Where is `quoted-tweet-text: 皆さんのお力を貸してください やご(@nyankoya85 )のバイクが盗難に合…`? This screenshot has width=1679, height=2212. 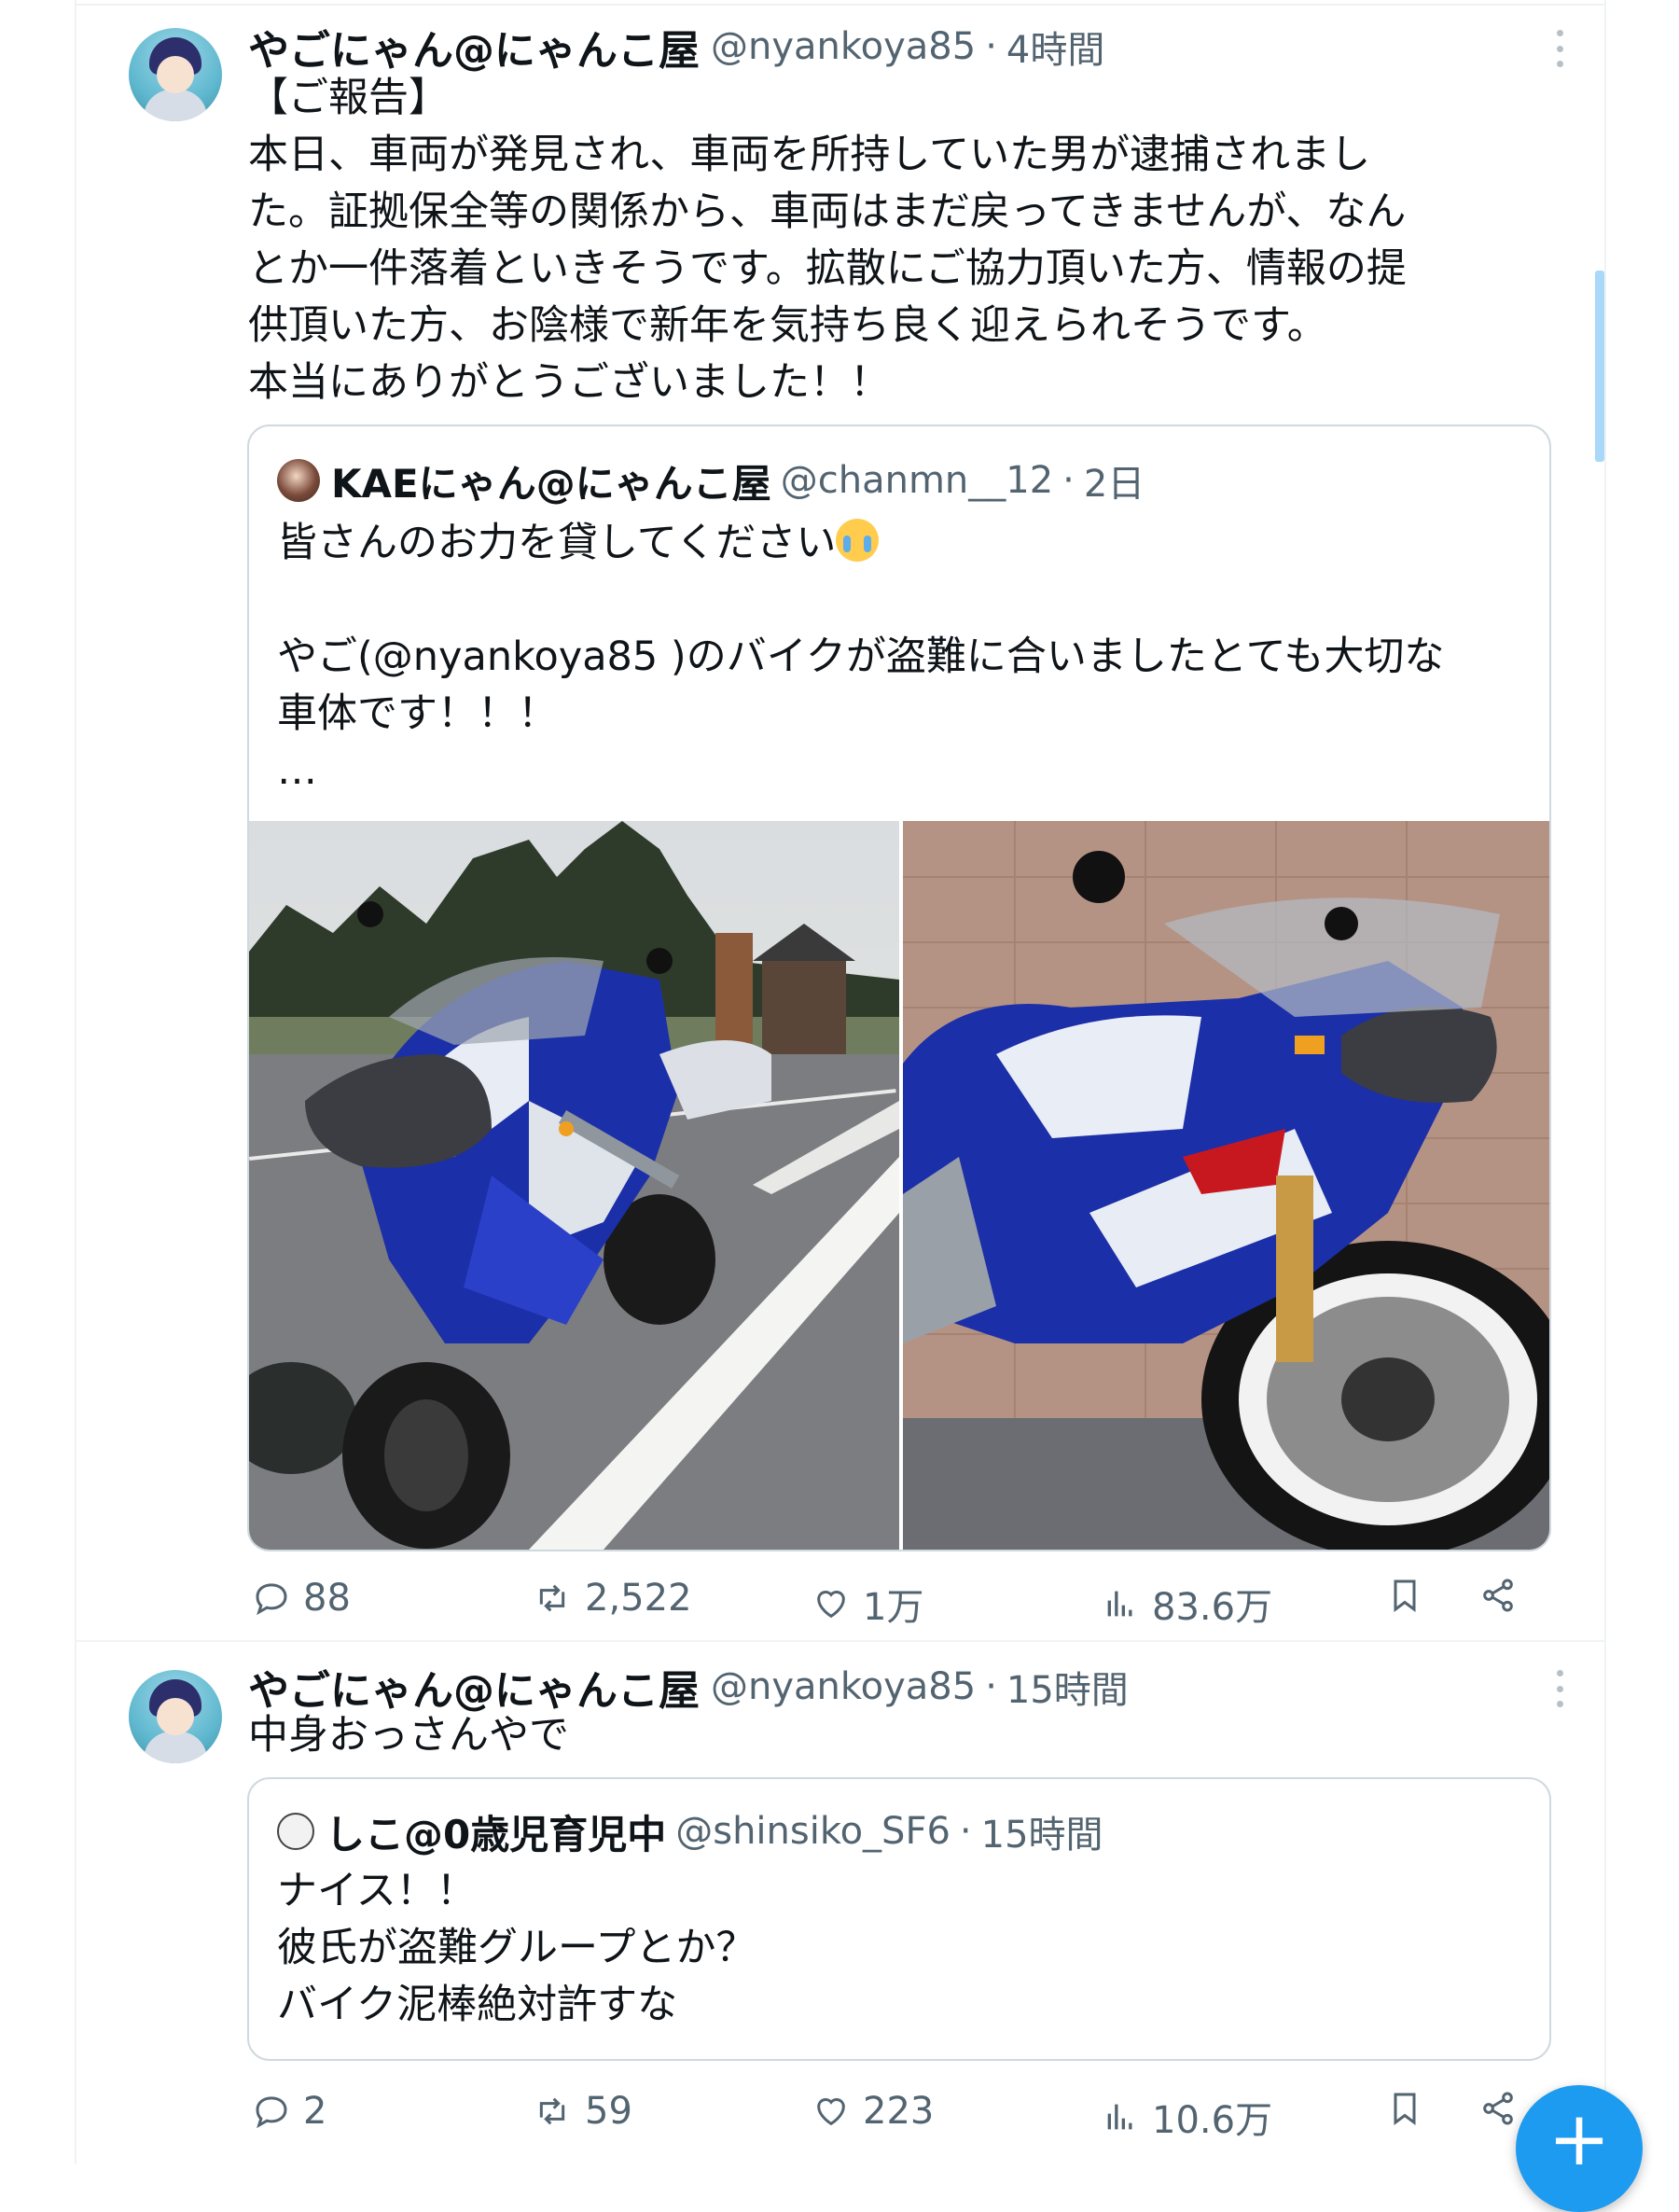
quoted-tweet-text: 皆さんのお力を貸してください やご(@nyankoya85 )のバイクが盗難に合… is located at coordinates (861, 657).